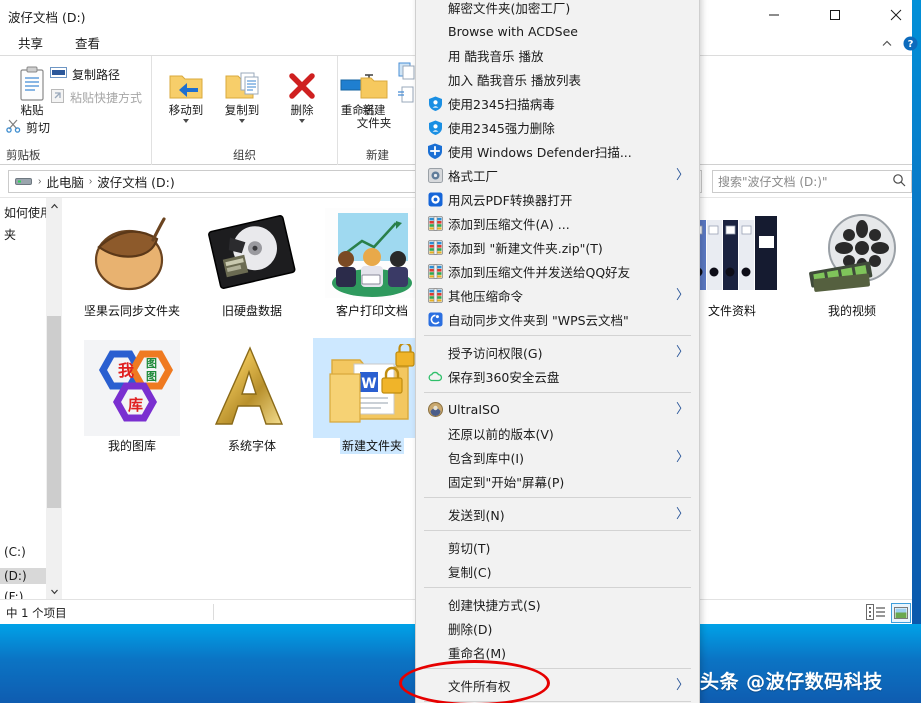  I want to click on file-item-6: 系统字体, so click(252, 396).